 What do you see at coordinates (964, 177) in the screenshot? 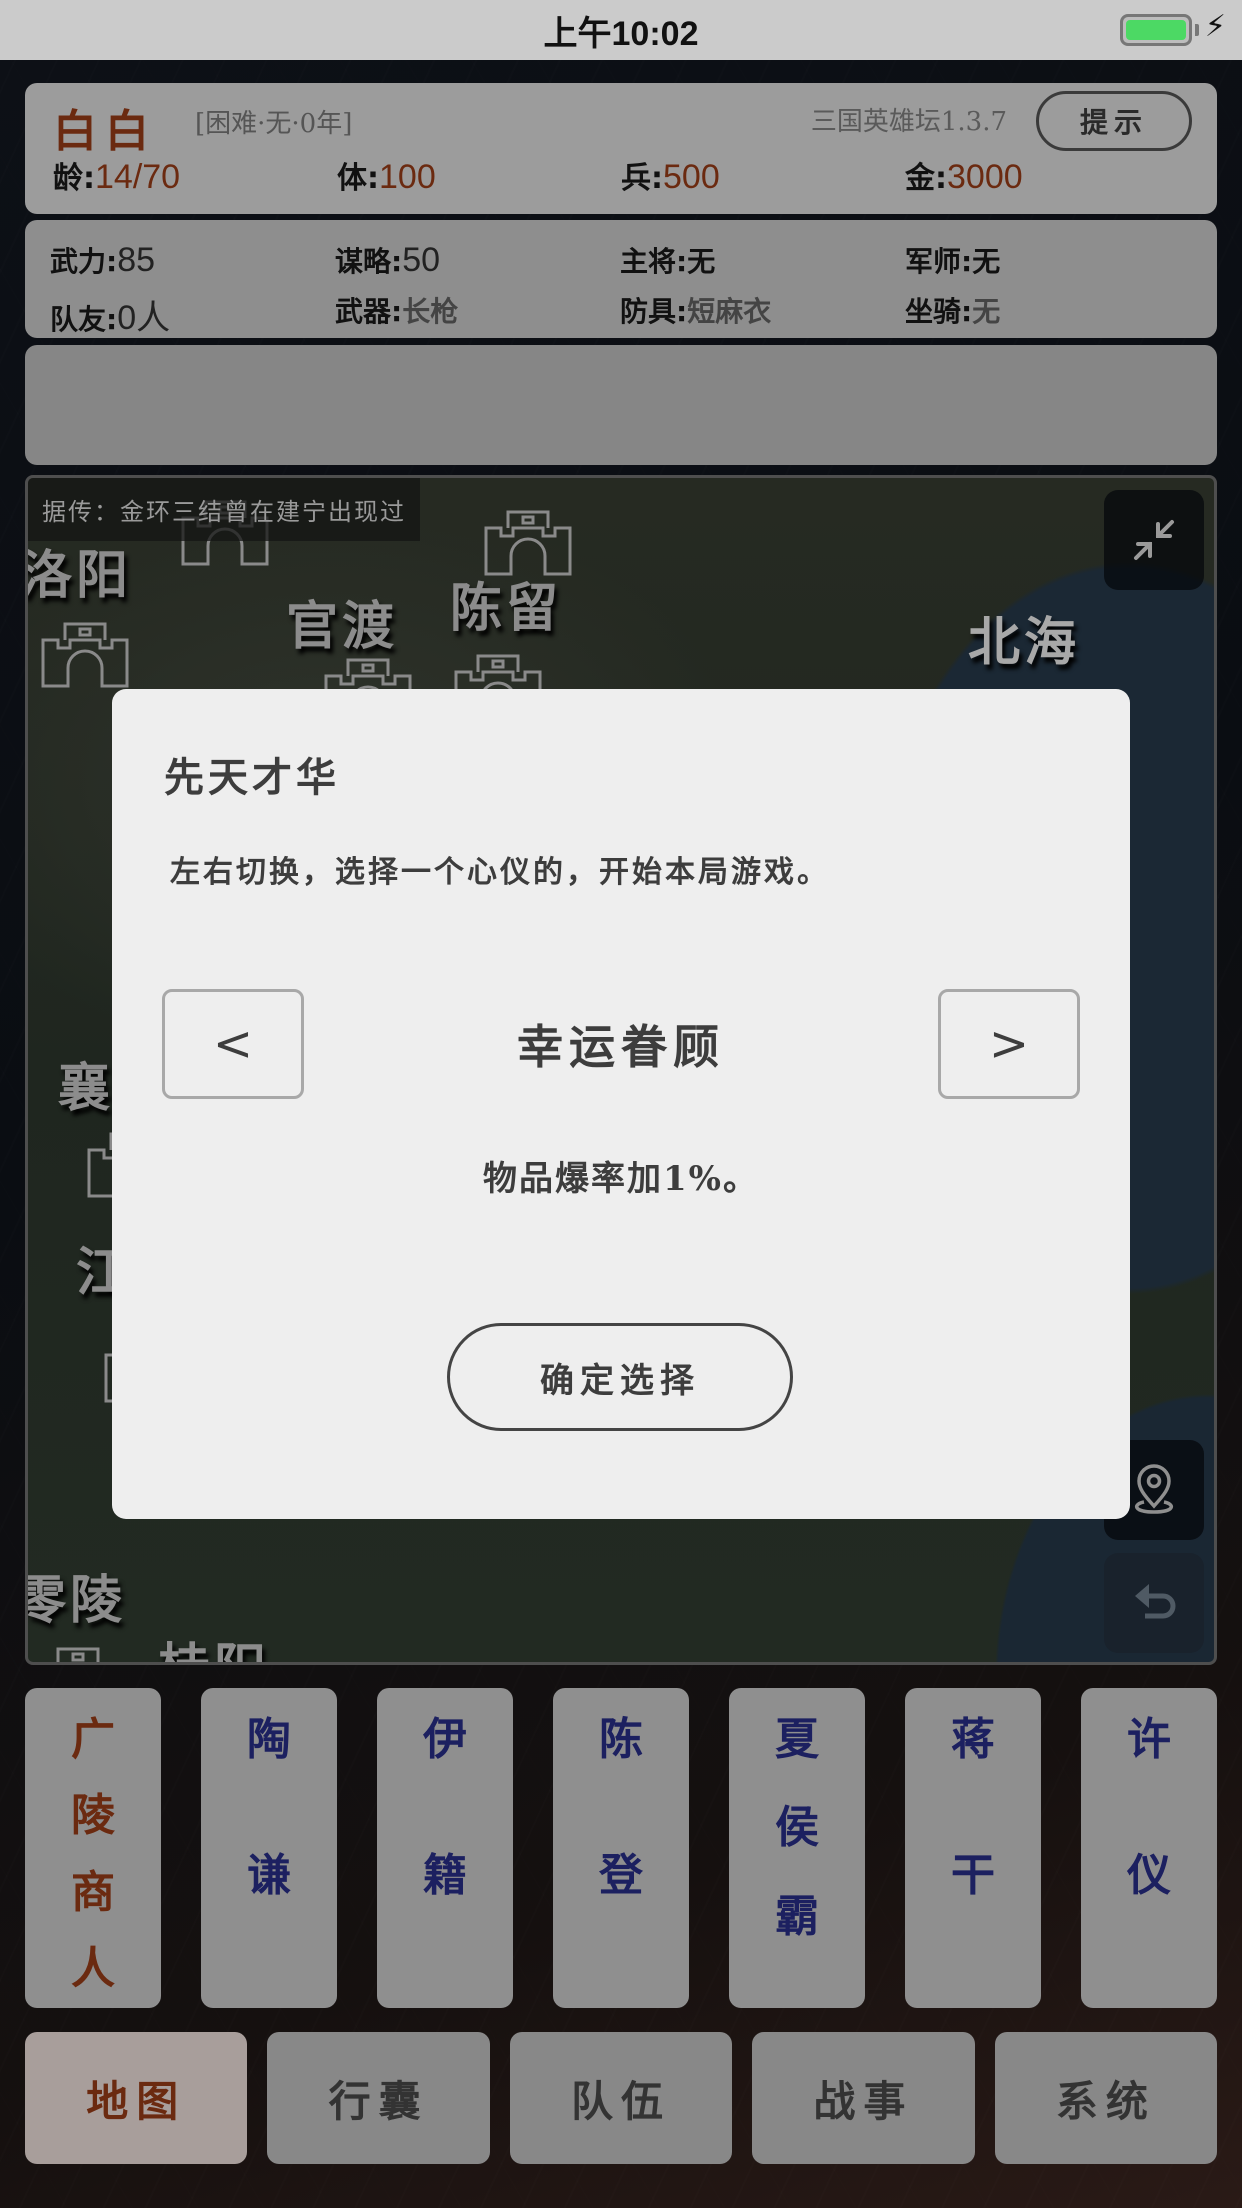
I see `stat-gold: 金:3000` at bounding box center [964, 177].